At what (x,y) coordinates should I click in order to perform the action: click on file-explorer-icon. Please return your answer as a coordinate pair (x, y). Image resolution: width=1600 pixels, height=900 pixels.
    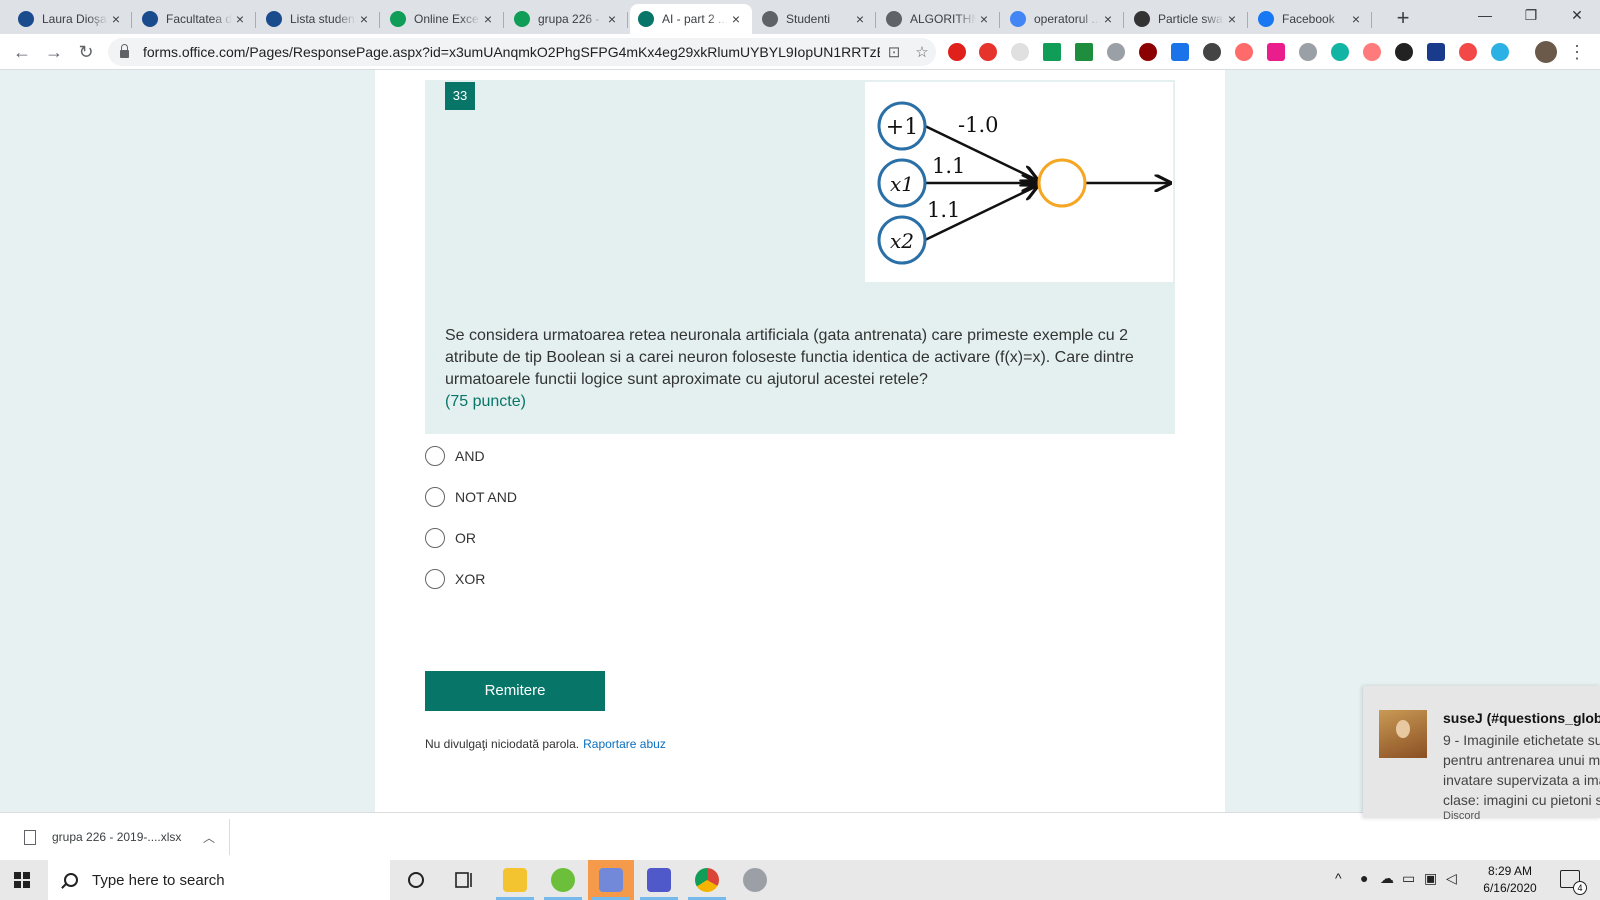
    Looking at the image, I should click on (515, 880).